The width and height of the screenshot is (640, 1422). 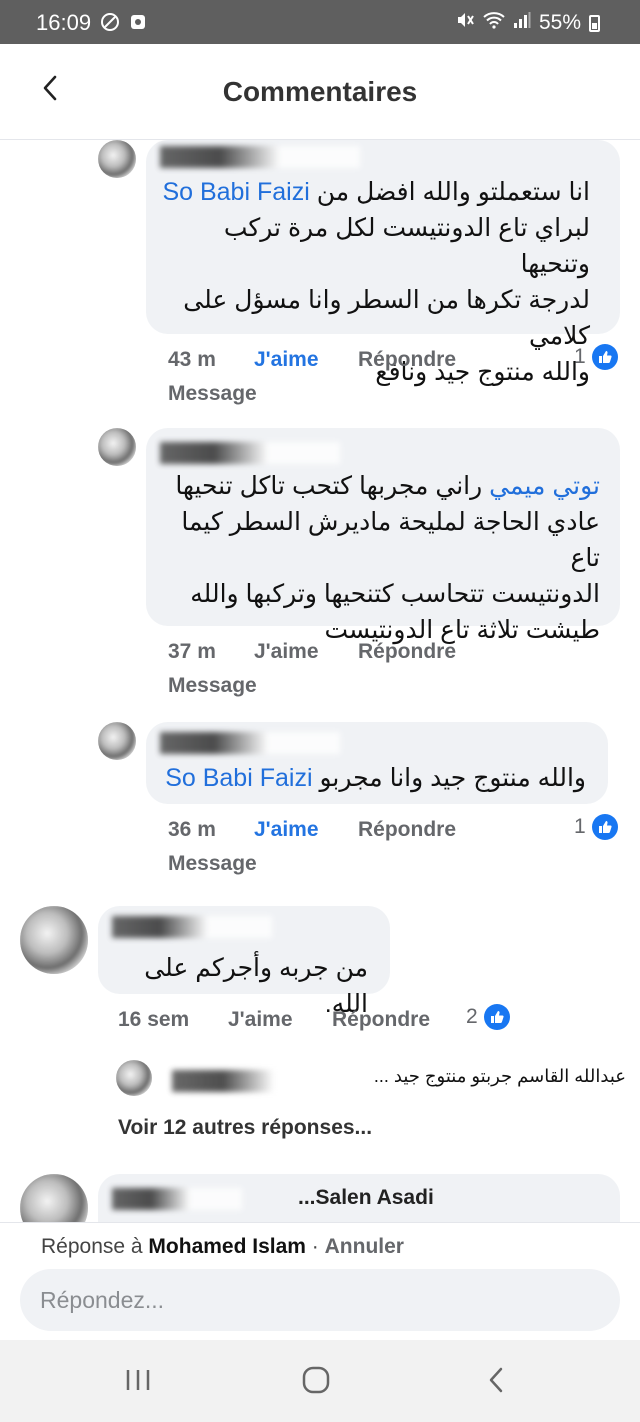 I want to click on comment-time: 37 m, so click(x=192, y=651).